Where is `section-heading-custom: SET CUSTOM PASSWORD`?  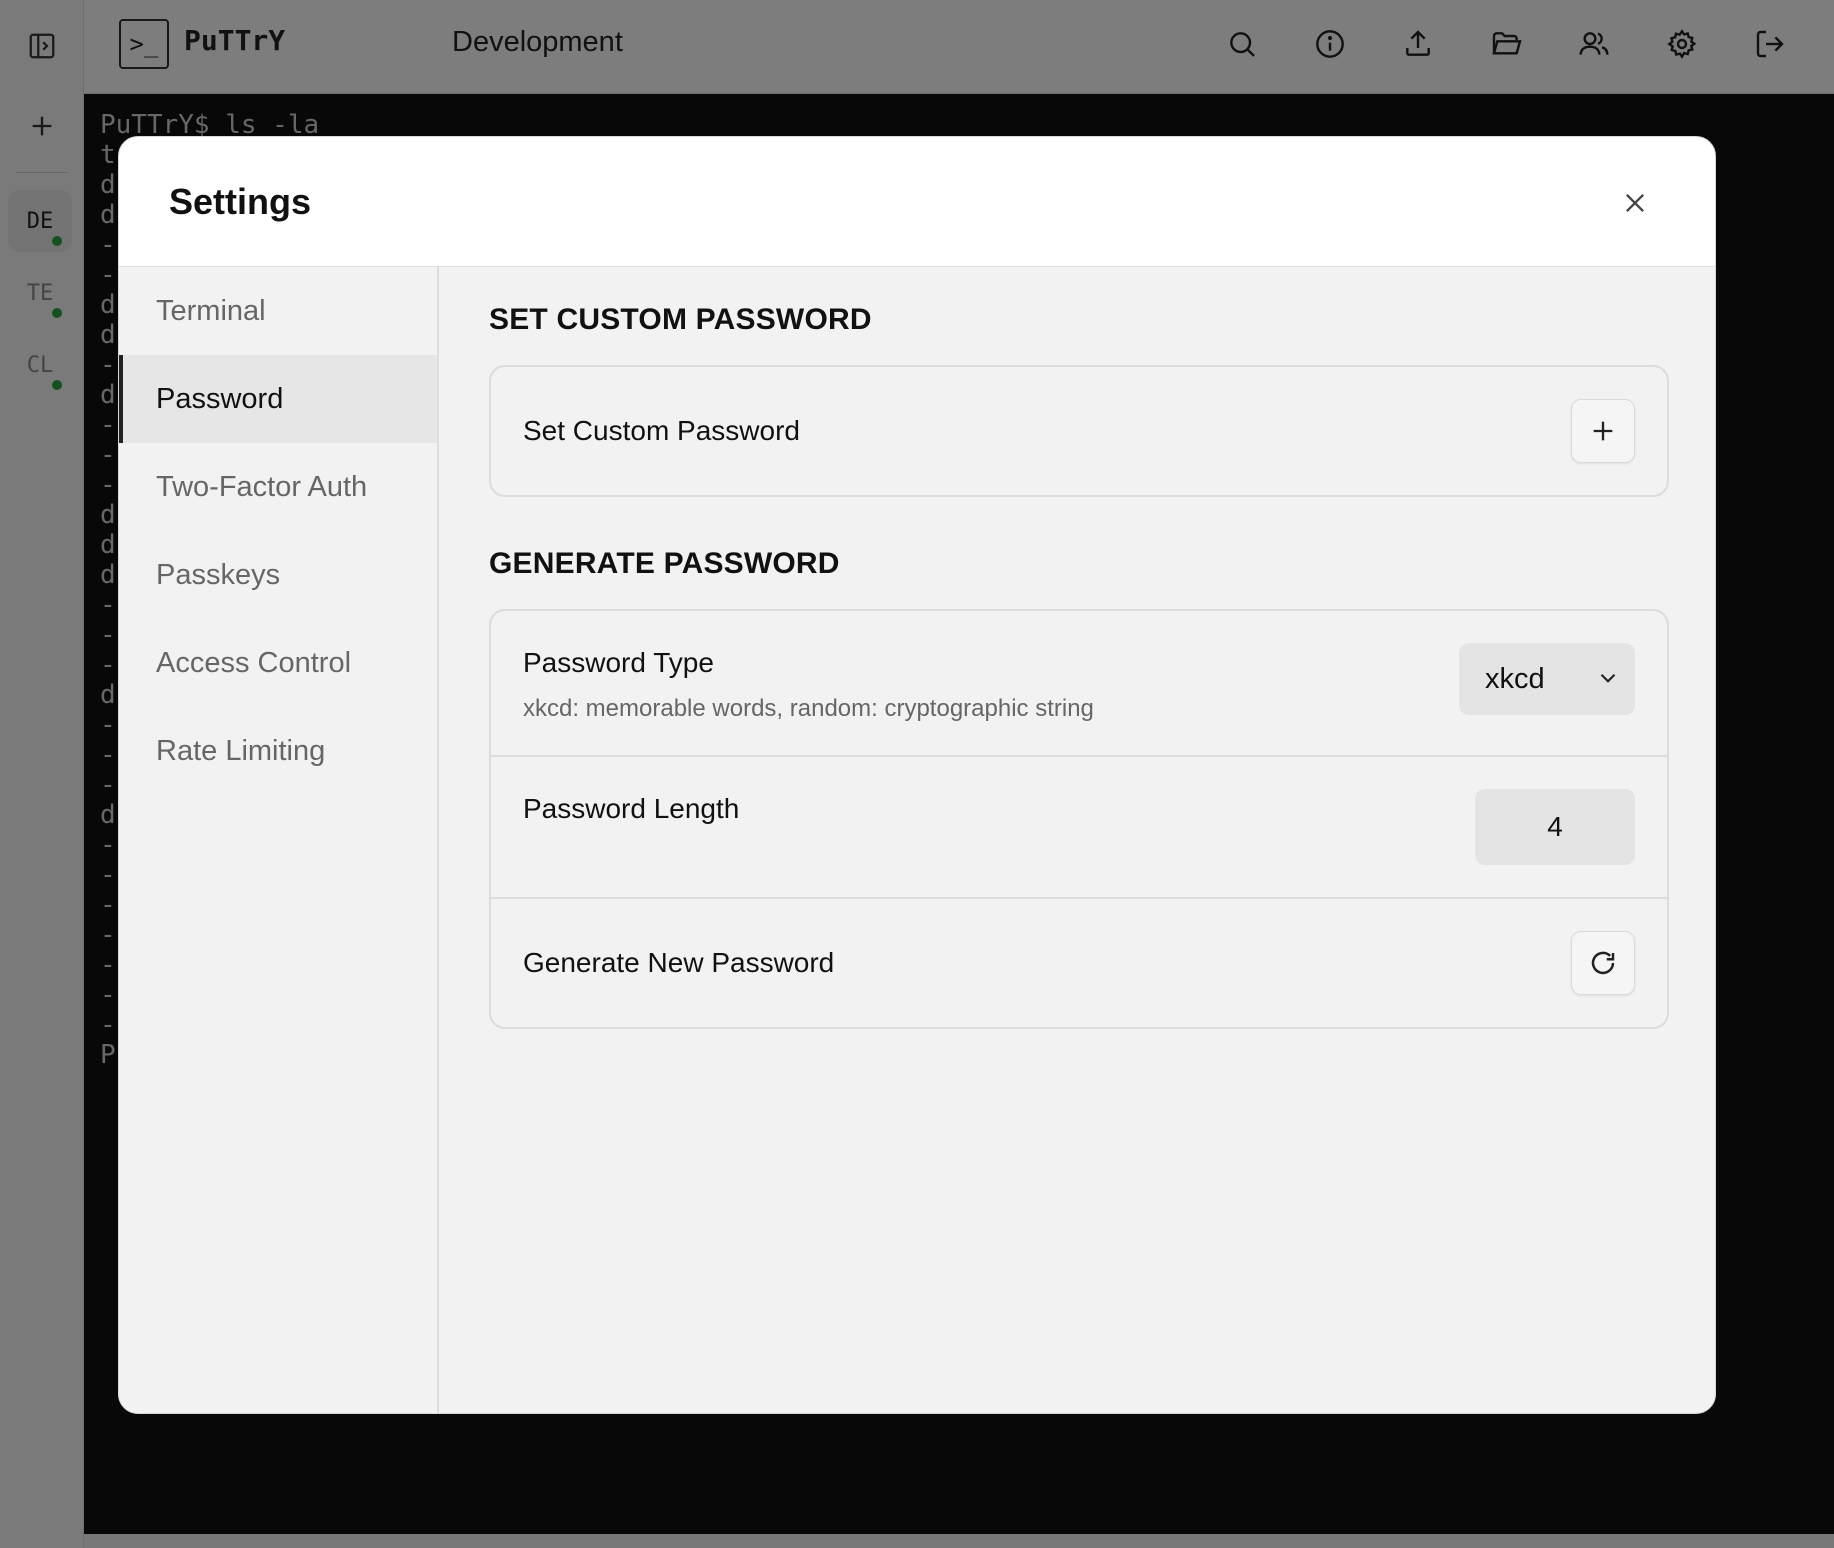 section-heading-custom: SET CUSTOM PASSWORD is located at coordinates (680, 319).